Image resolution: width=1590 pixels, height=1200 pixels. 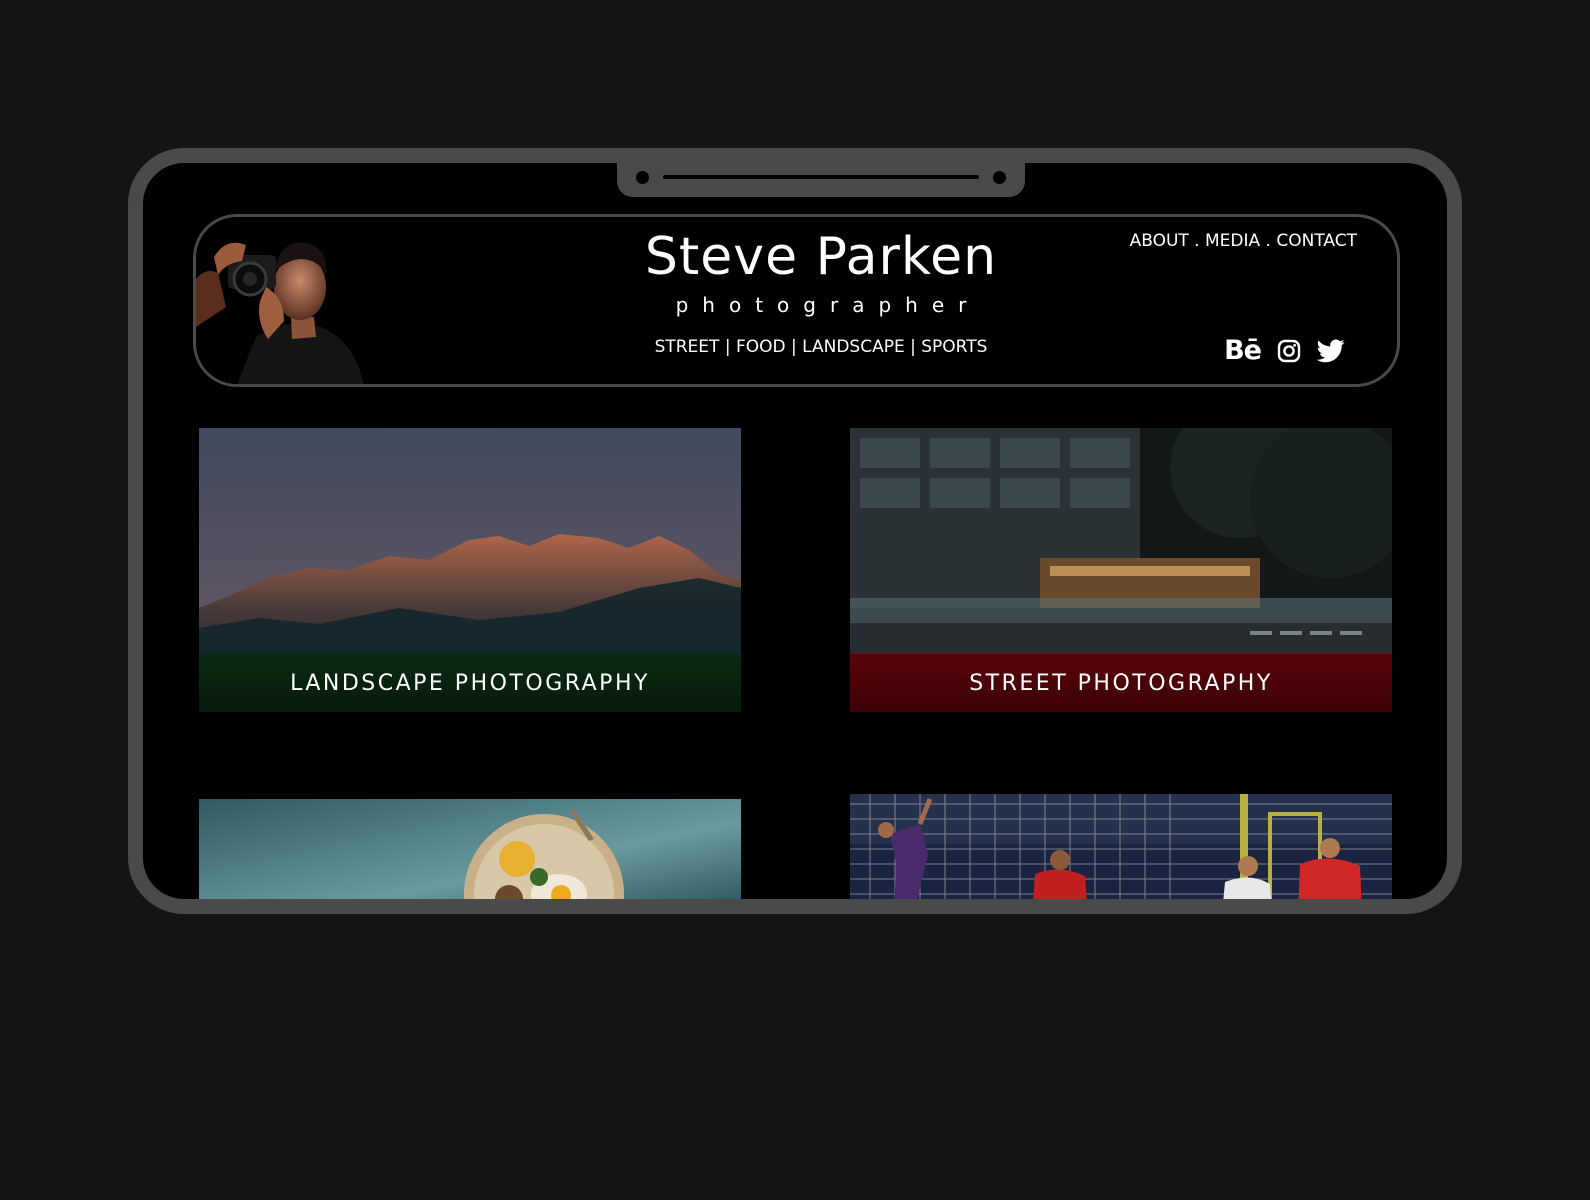 What do you see at coordinates (642, 177) in the screenshot?
I see `notch-sensor` at bounding box center [642, 177].